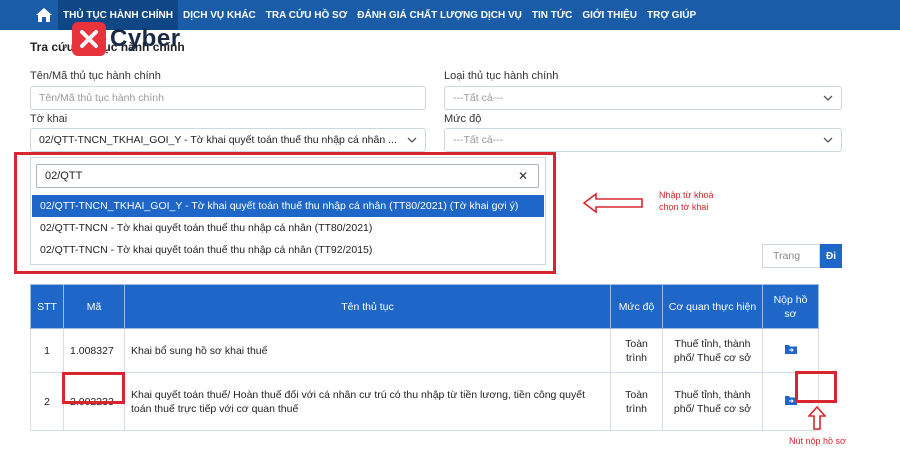  I want to click on arrow-left-icon, so click(612, 203).